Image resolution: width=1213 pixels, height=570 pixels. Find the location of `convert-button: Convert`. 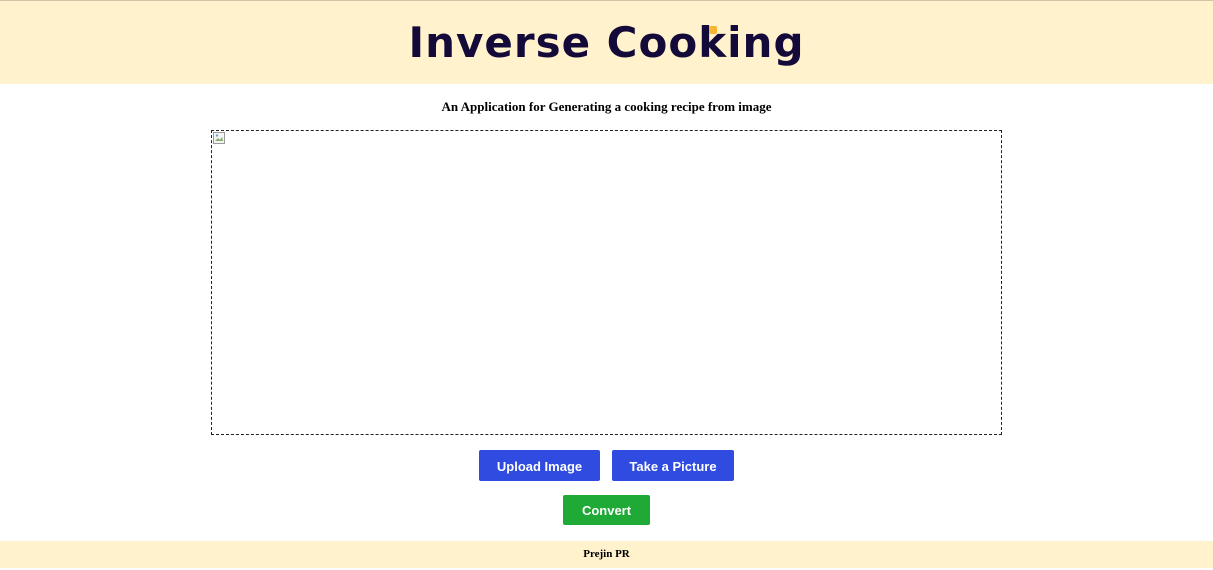

convert-button: Convert is located at coordinates (606, 510).